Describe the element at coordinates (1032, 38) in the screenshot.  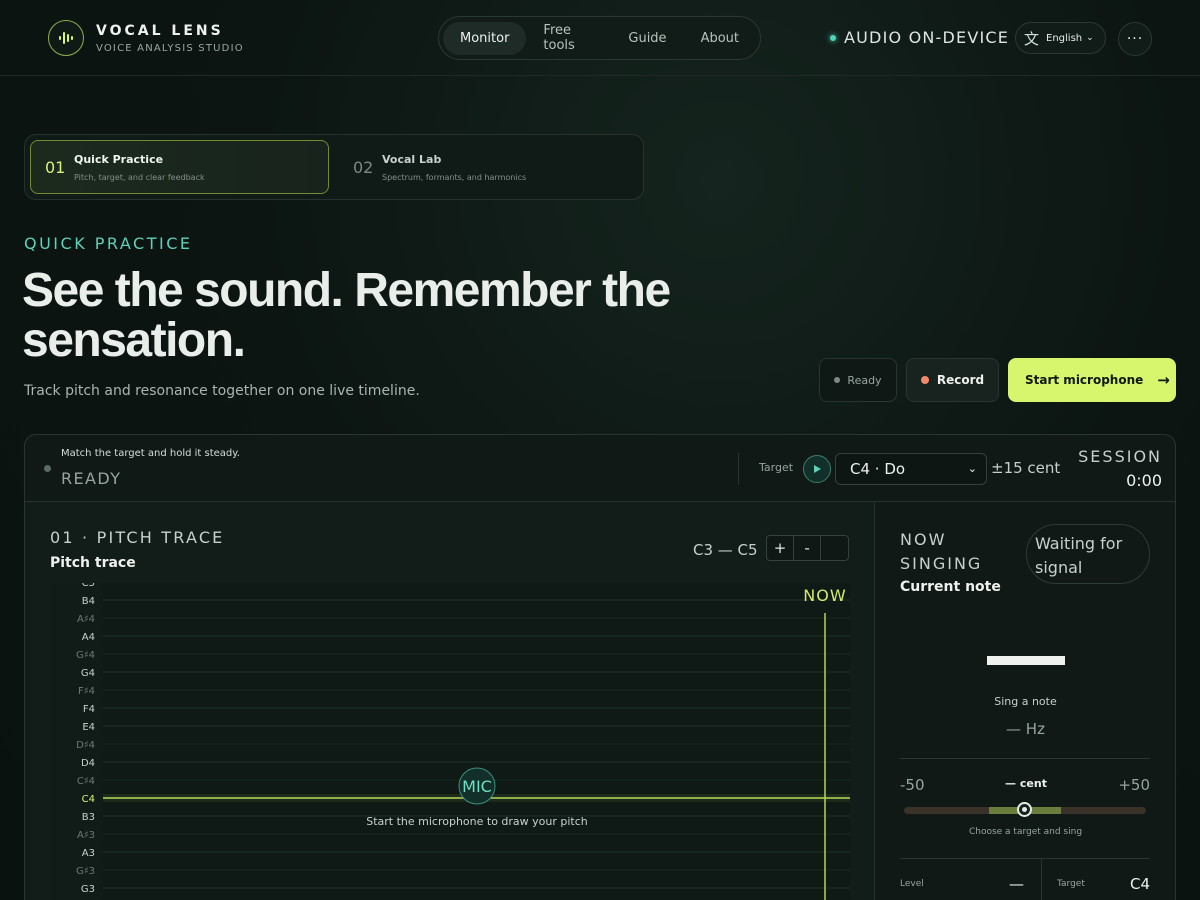
I see `translate-icon: 文` at that location.